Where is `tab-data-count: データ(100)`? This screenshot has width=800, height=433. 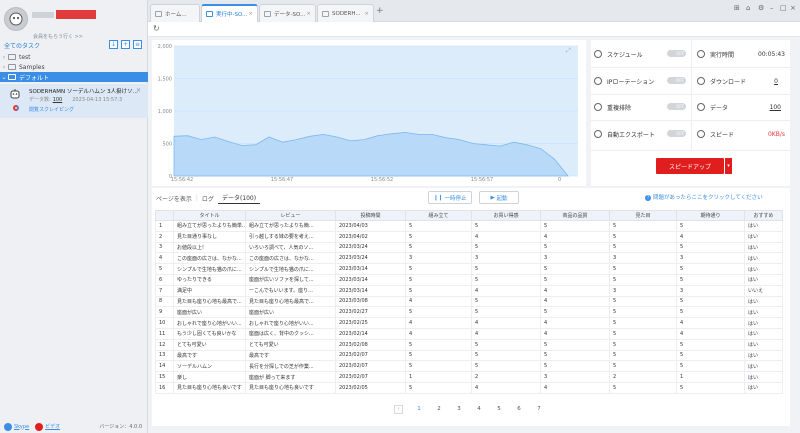 tab-data-count: データ(100) is located at coordinates (239, 198).